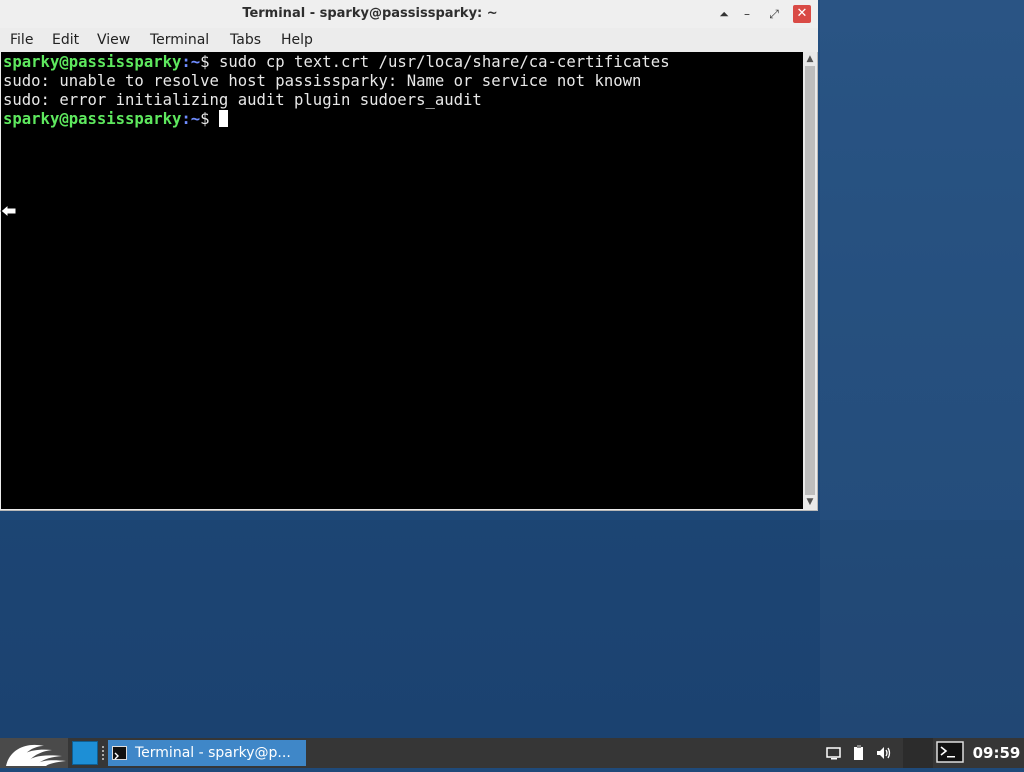  I want to click on terminal-launcher-icon, so click(950, 752).